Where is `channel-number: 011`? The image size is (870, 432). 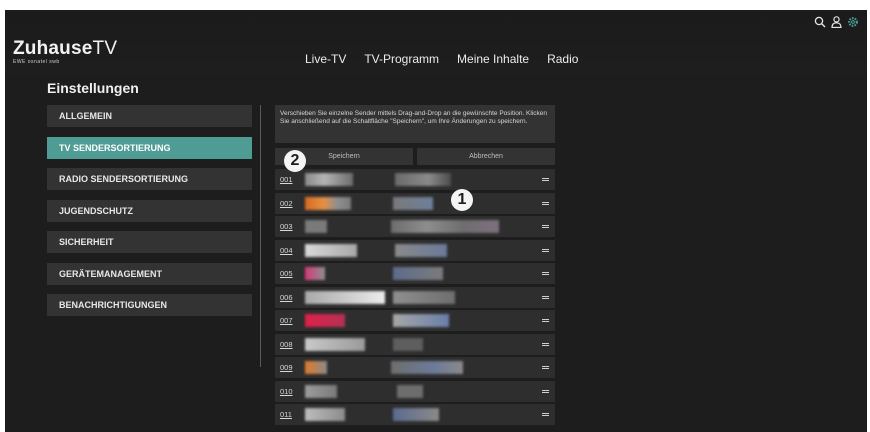
channel-number: 011 is located at coordinates (286, 414).